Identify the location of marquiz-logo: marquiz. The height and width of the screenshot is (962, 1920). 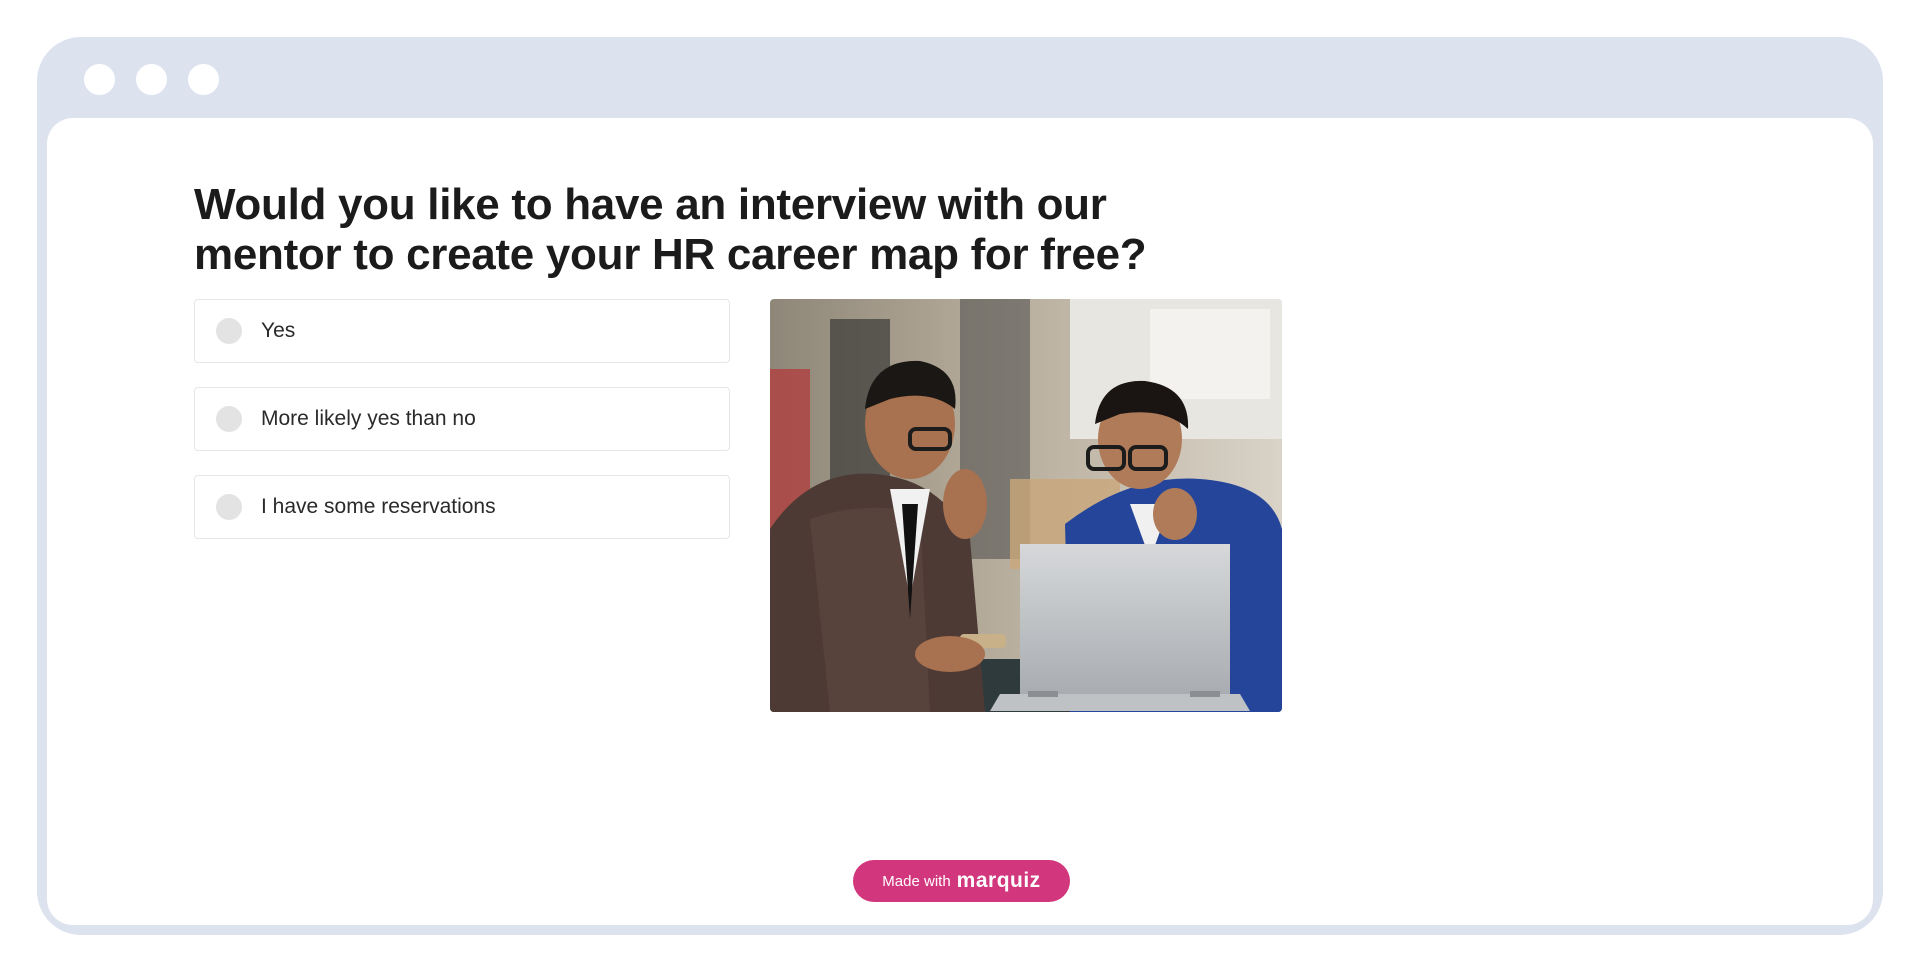
(998, 880).